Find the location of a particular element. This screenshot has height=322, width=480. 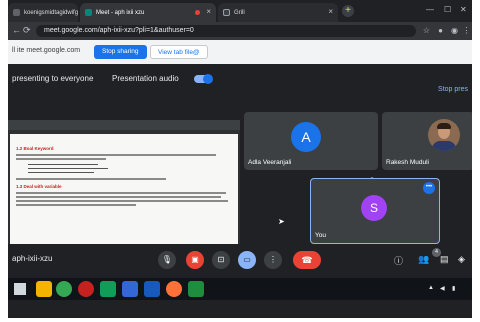

pdf-toolbar is located at coordinates (124, 125).